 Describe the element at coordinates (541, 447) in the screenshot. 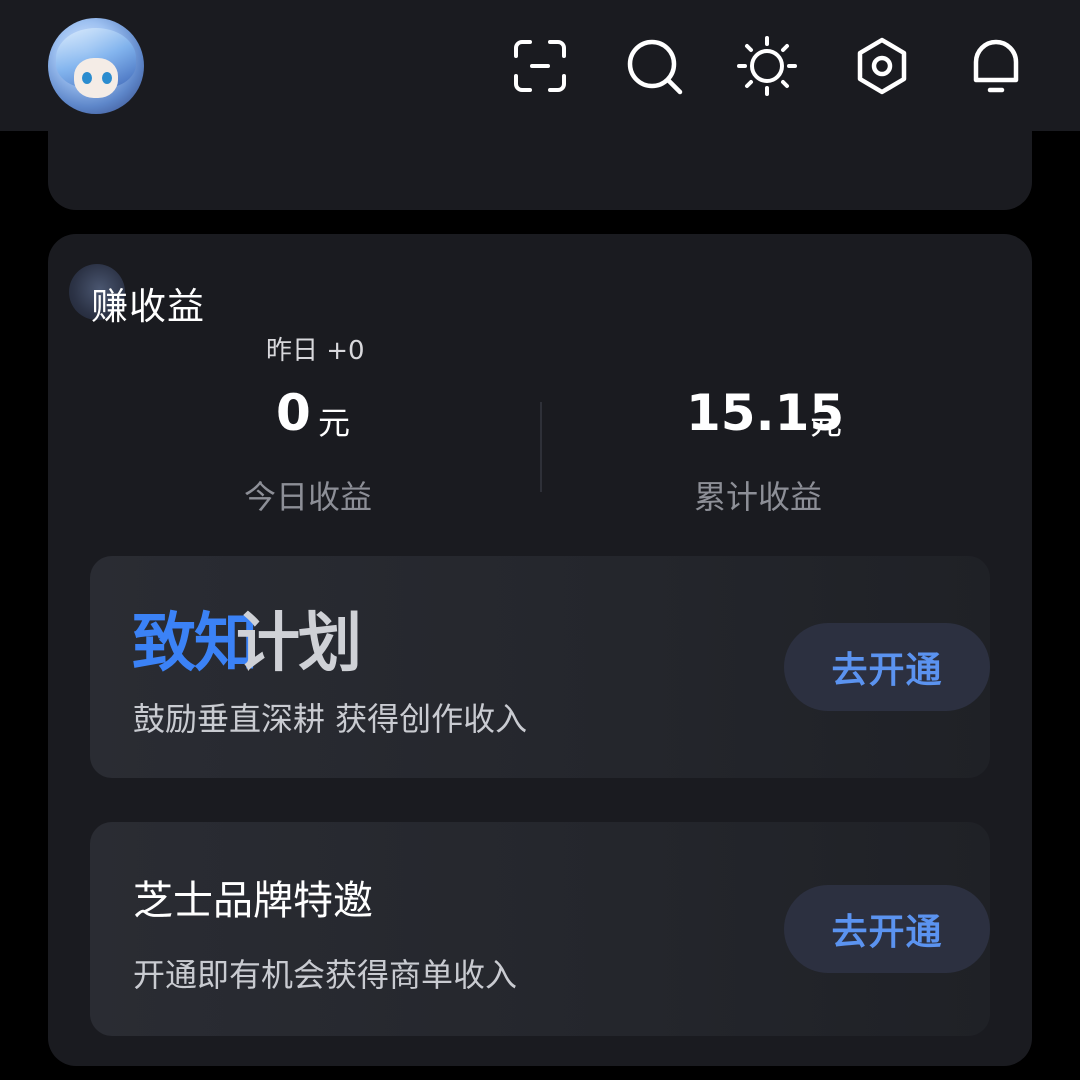

I see `stats-divider` at that location.